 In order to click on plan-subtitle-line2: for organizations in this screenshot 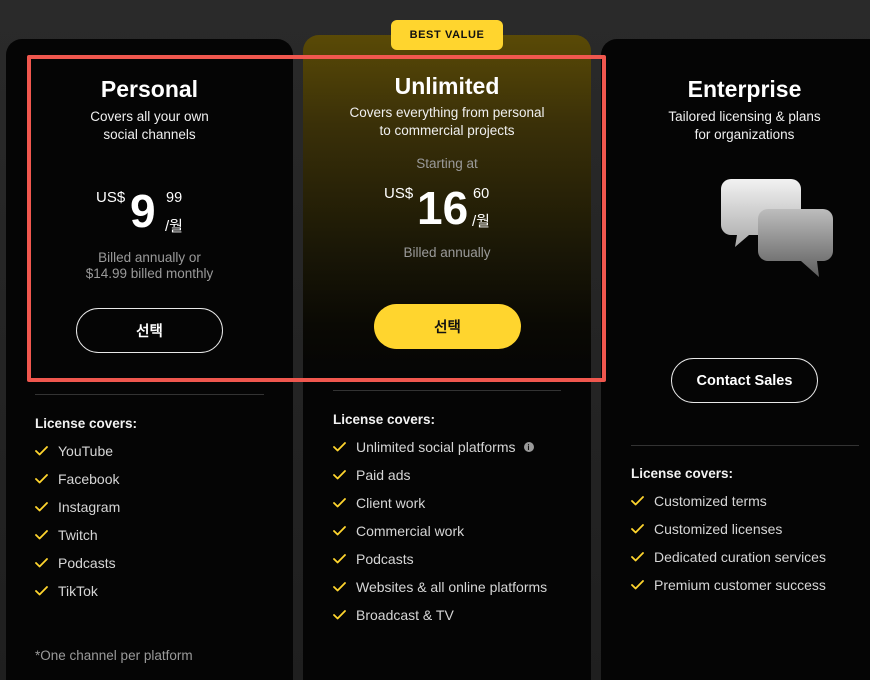, I will do `click(744, 134)`.